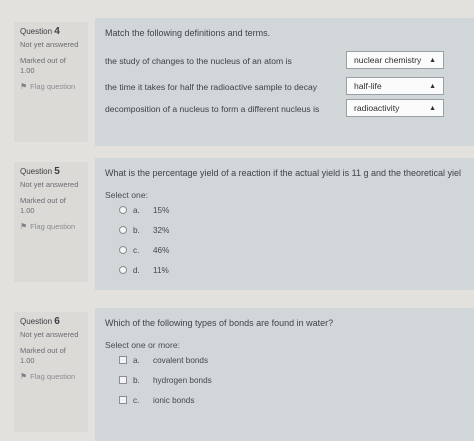  I want to click on option-text: hydrogen bonds, so click(182, 380).